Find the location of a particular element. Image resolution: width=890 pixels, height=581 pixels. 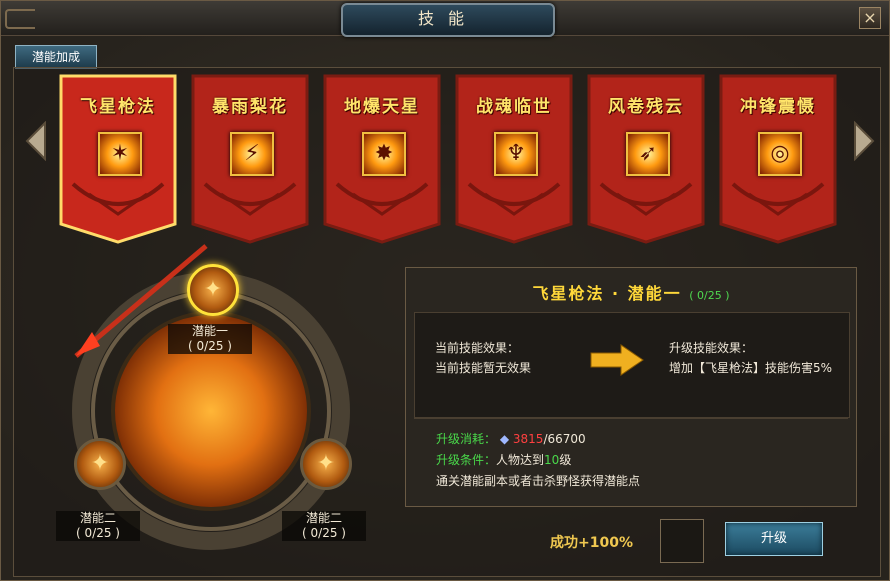

potential-node-2-label: 潜能二 ( 0/25 ) is located at coordinates (98, 526).